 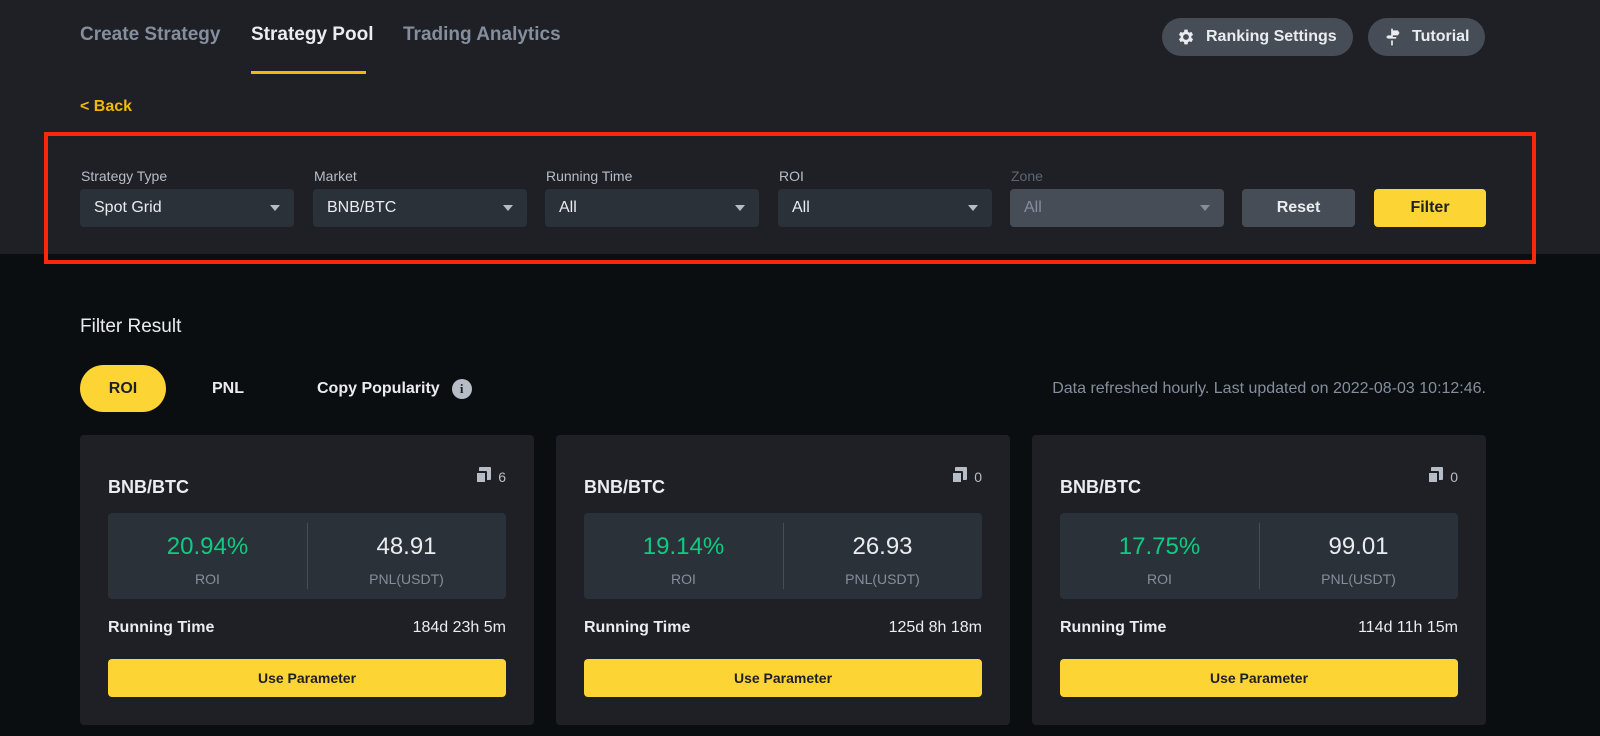 What do you see at coordinates (482, 35) in the screenshot?
I see `tab-trading-analytics: Trading Analytics` at bounding box center [482, 35].